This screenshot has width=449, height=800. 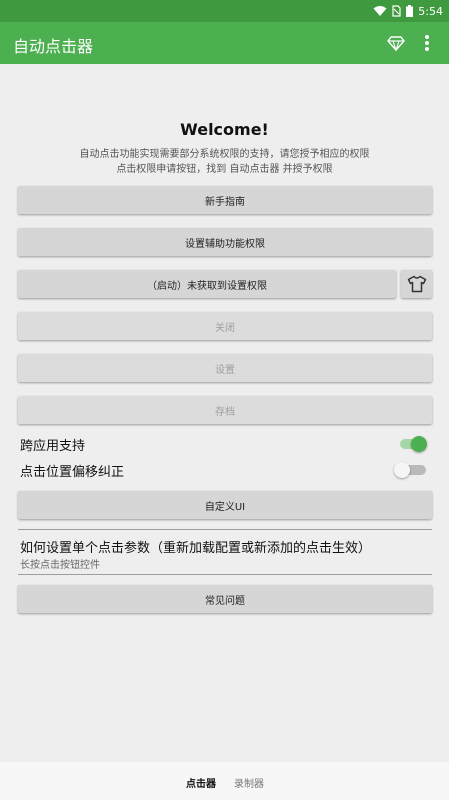 What do you see at coordinates (225, 505) in the screenshot?
I see `custom-ui-button: 自定义UI` at bounding box center [225, 505].